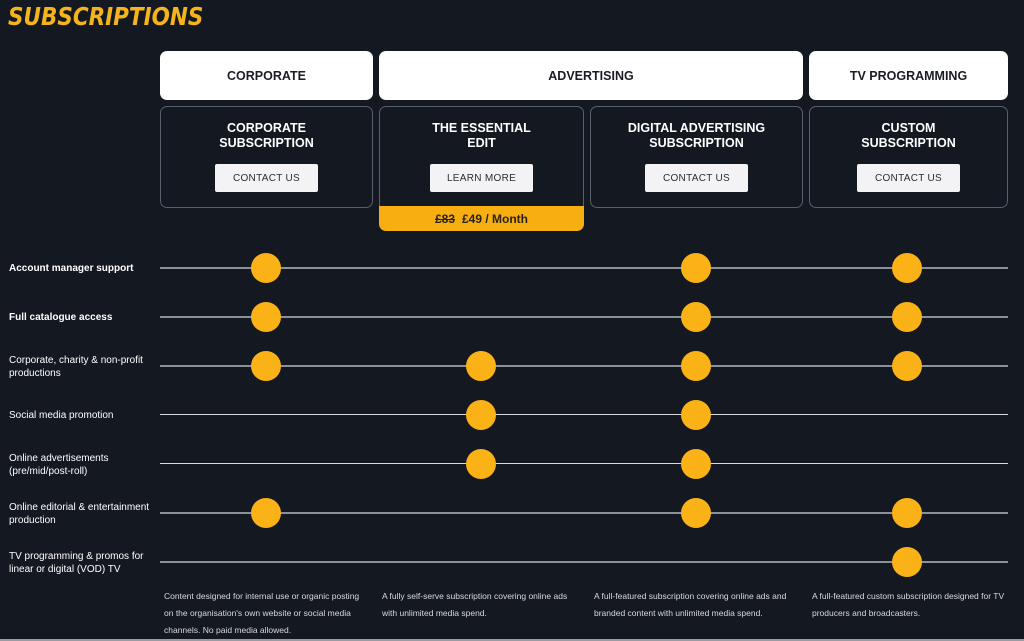 The image size is (1024, 641). What do you see at coordinates (495, 218) in the screenshot?
I see `price-new: £49 / Month` at bounding box center [495, 218].